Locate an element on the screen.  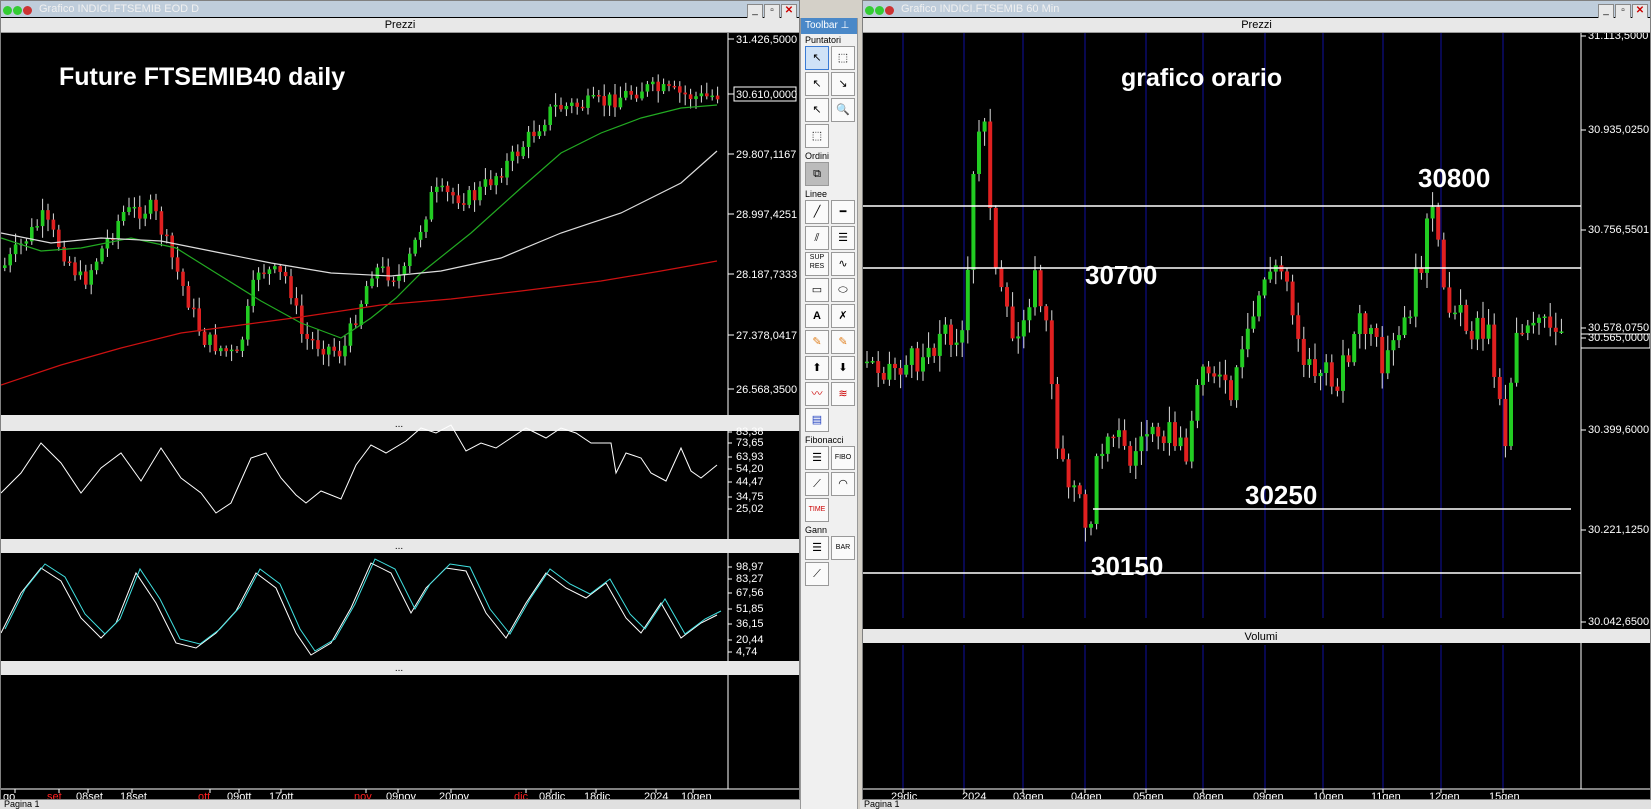
text-icon: A is located at coordinates (817, 316).